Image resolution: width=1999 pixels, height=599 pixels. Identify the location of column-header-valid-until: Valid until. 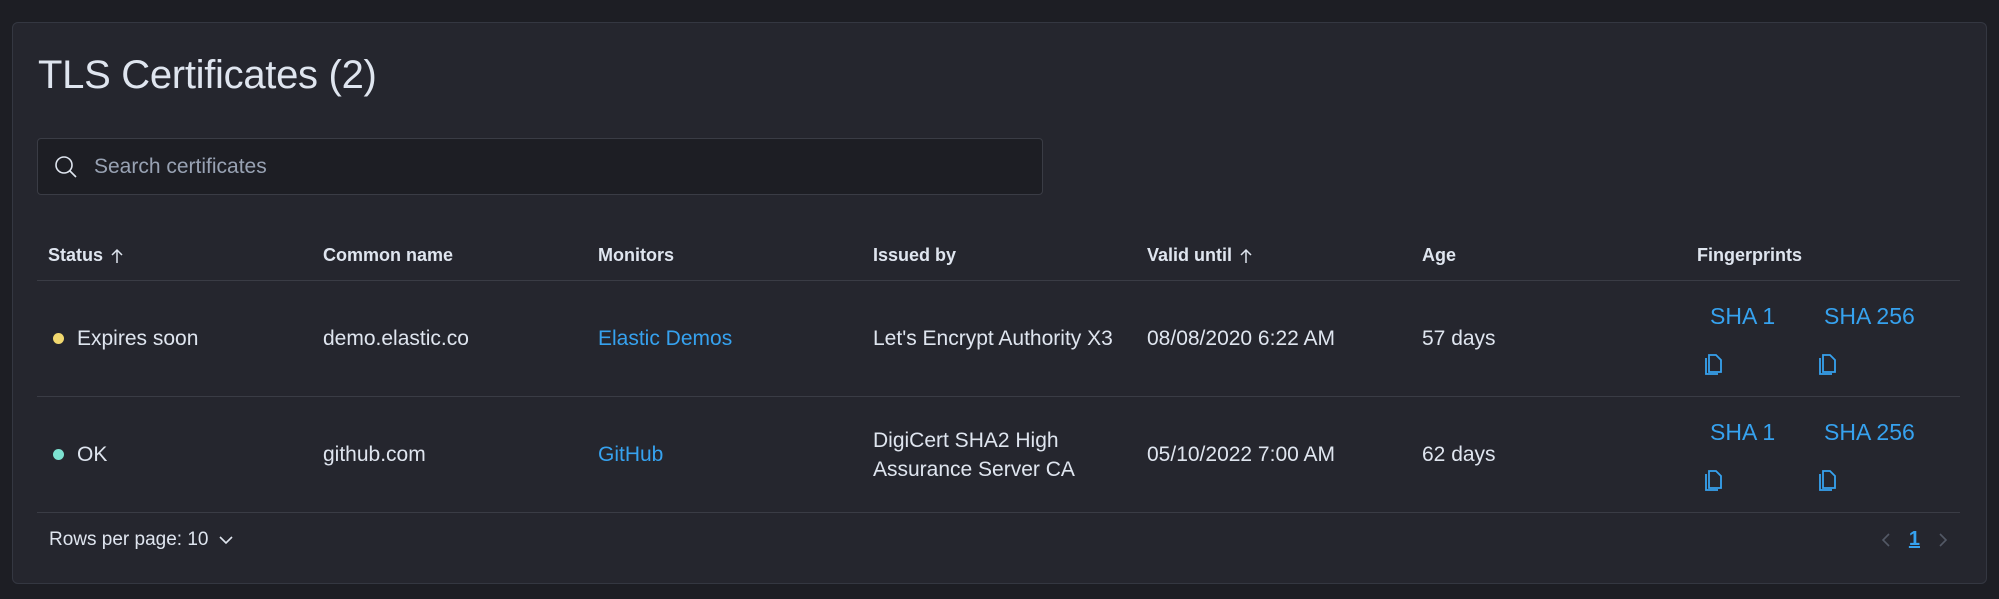
(1200, 255).